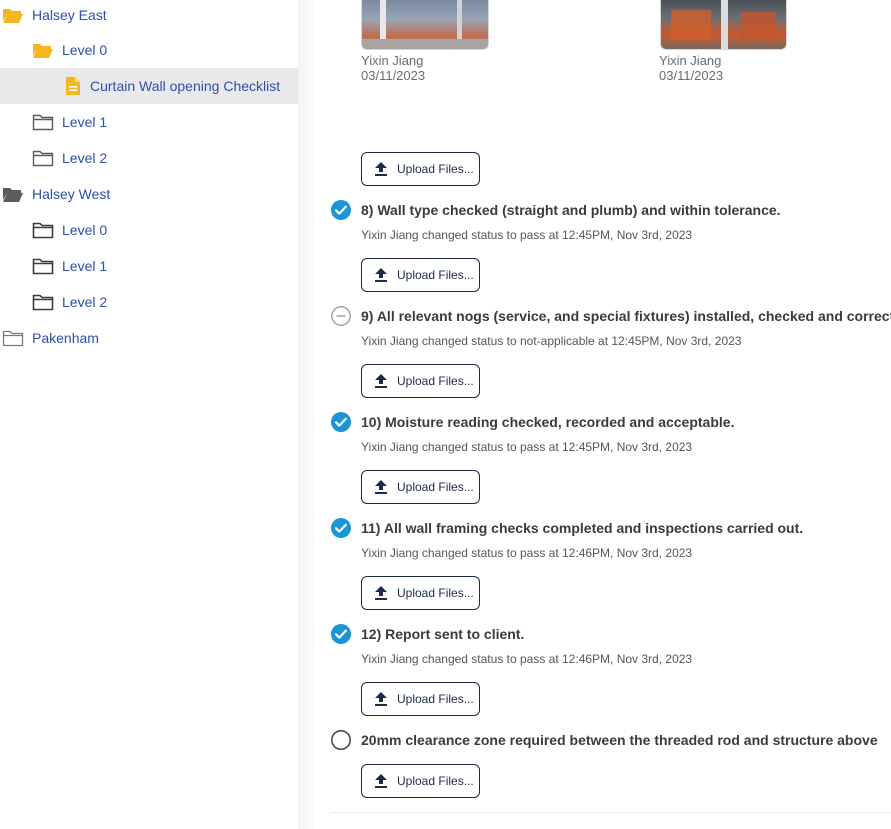 This screenshot has width=891, height=829. Describe the element at coordinates (149, 302) in the screenshot. I see `tree-item-halsey-west-level-2: Level 2` at that location.